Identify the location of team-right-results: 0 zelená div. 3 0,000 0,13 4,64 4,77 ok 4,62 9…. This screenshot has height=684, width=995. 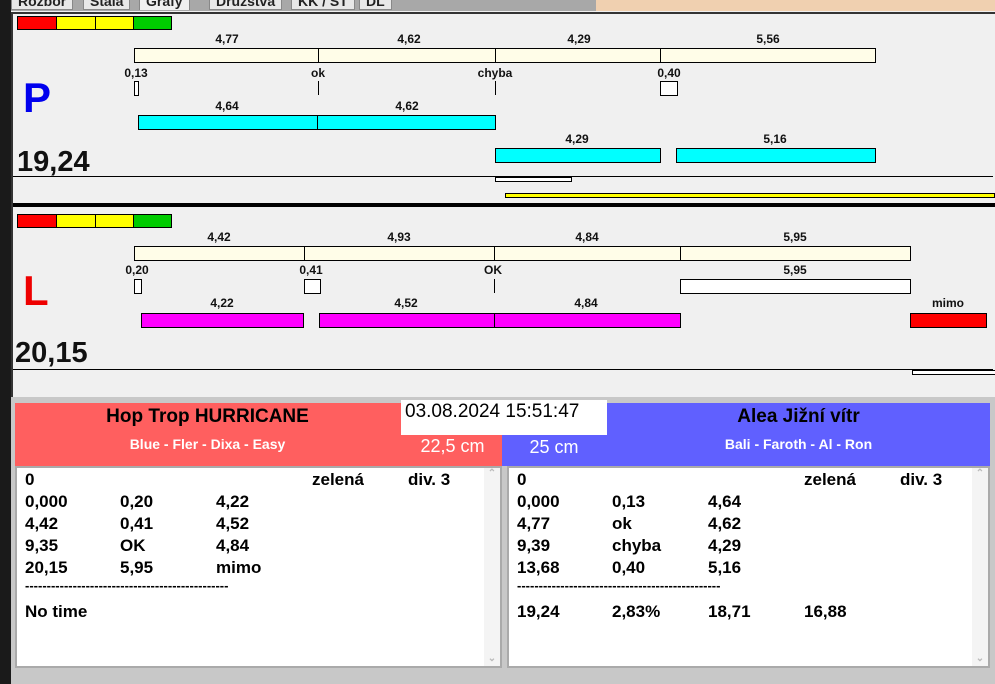
(748, 567).